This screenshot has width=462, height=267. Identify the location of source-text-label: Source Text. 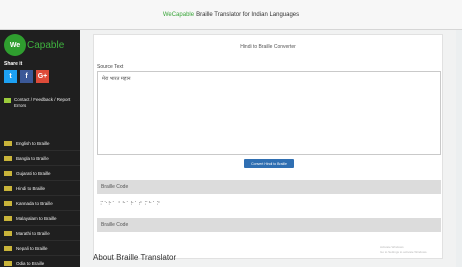
(110, 67).